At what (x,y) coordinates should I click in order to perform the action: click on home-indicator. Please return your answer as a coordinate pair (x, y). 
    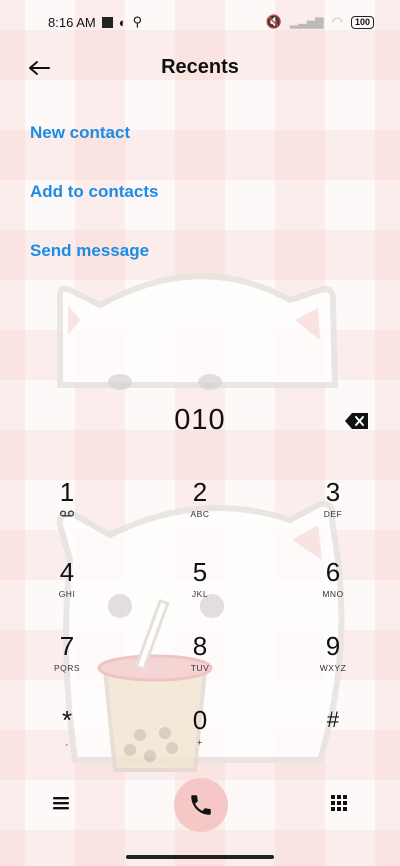
    Looking at the image, I should click on (200, 857).